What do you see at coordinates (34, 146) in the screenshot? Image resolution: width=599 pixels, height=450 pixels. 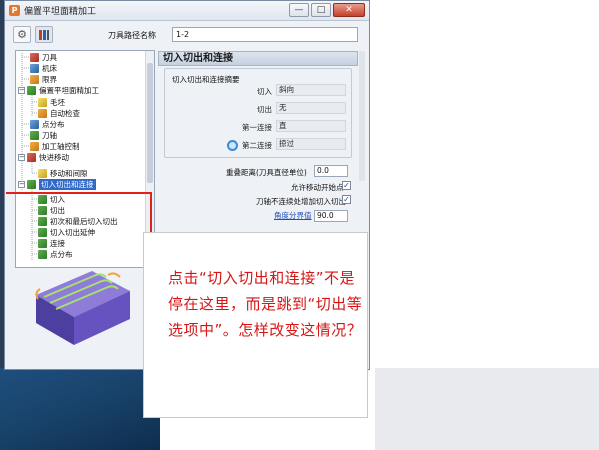 I see `axis-control-icon` at bounding box center [34, 146].